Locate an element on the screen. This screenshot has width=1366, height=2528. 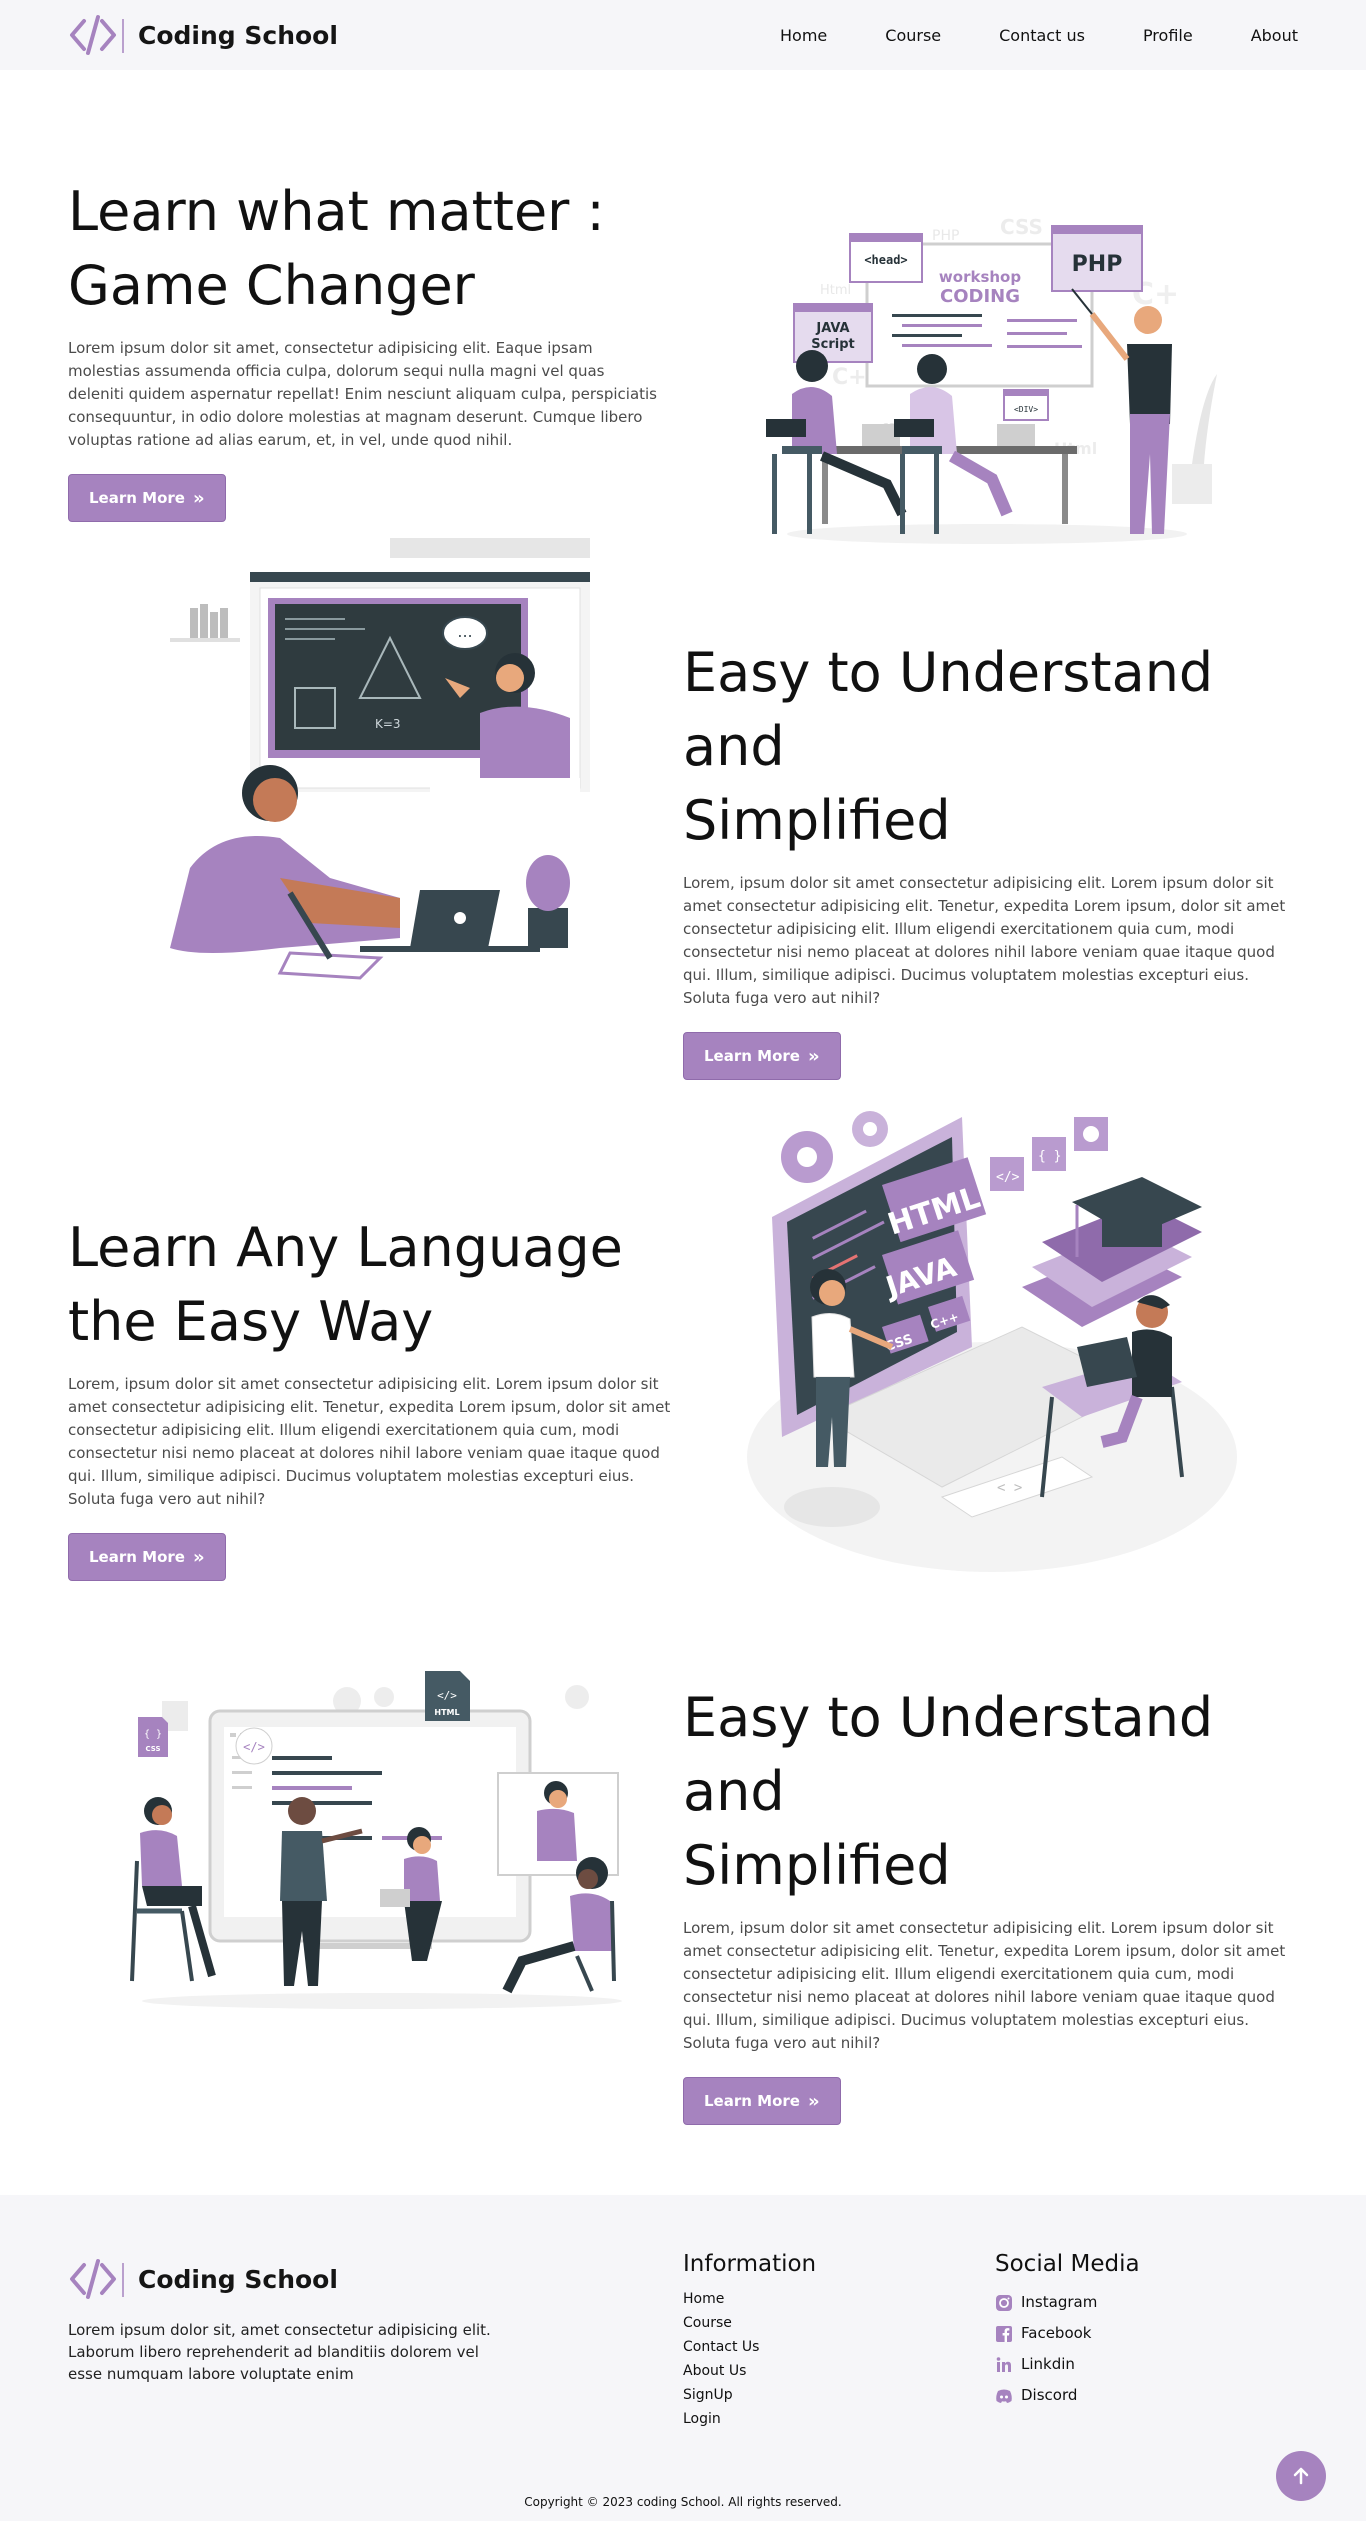
illus-tag-braces: { } is located at coordinates (1049, 1156).